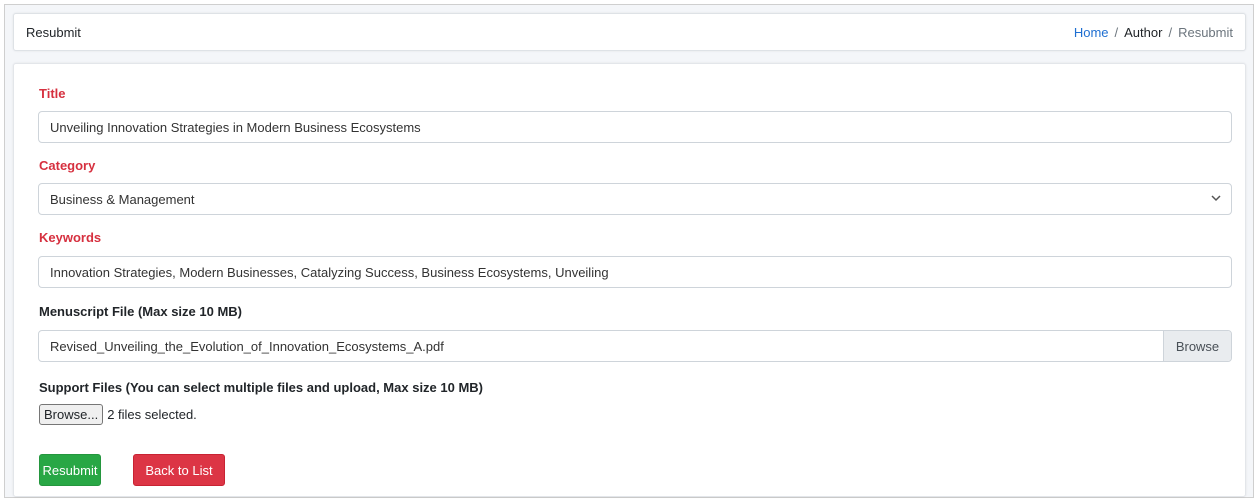 The height and width of the screenshot is (501, 1257). Describe the element at coordinates (1216, 199) in the screenshot. I see `chevron-down-icon` at that location.